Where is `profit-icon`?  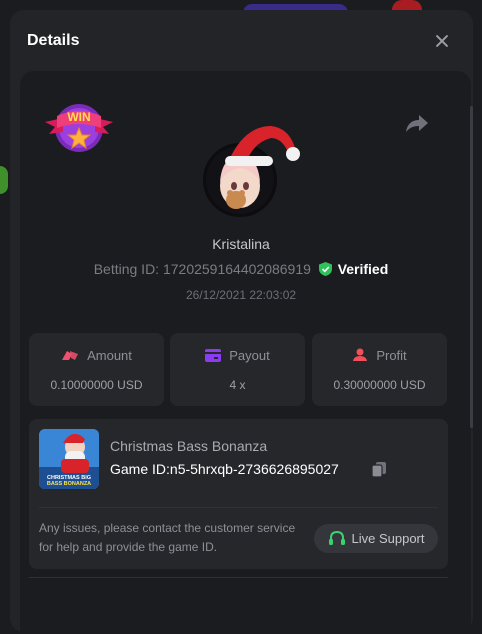 profit-icon is located at coordinates (360, 354).